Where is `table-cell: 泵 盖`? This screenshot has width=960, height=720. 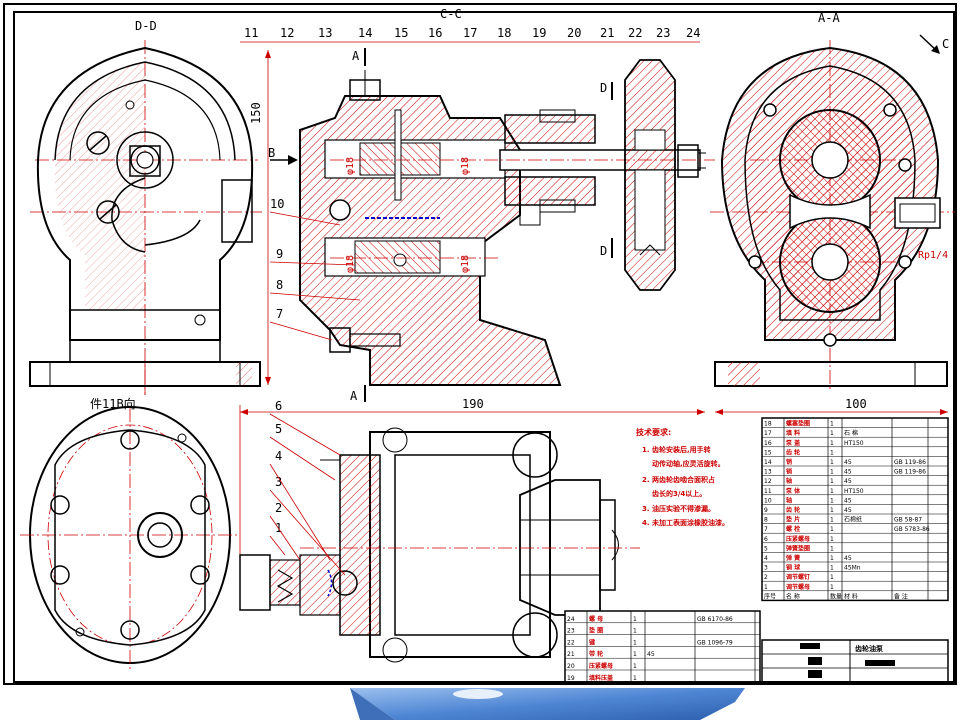
table-cell: 泵 盖 is located at coordinates (793, 443).